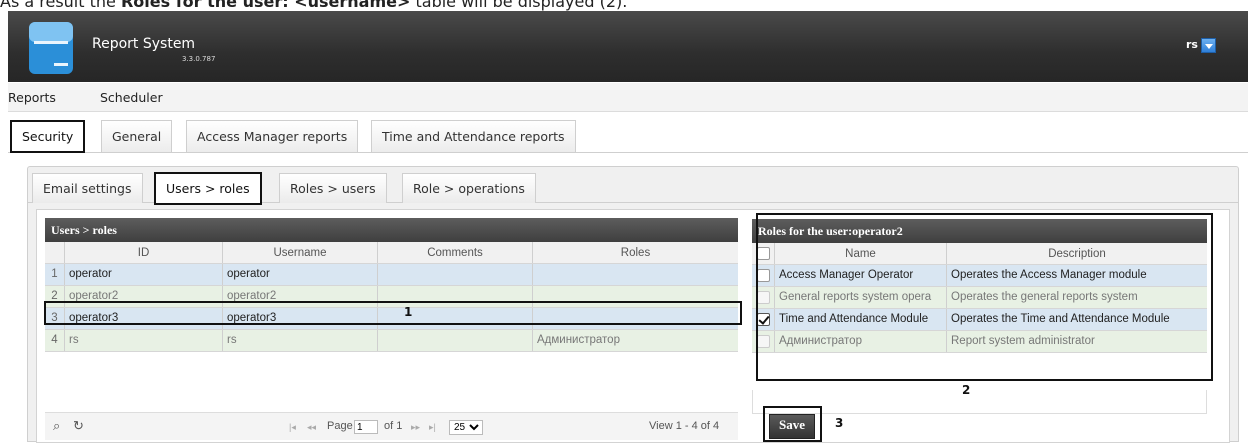 The height and width of the screenshot is (443, 1256). What do you see at coordinates (415, 427) in the screenshot?
I see `next-page-icon: ▸▸` at bounding box center [415, 427].